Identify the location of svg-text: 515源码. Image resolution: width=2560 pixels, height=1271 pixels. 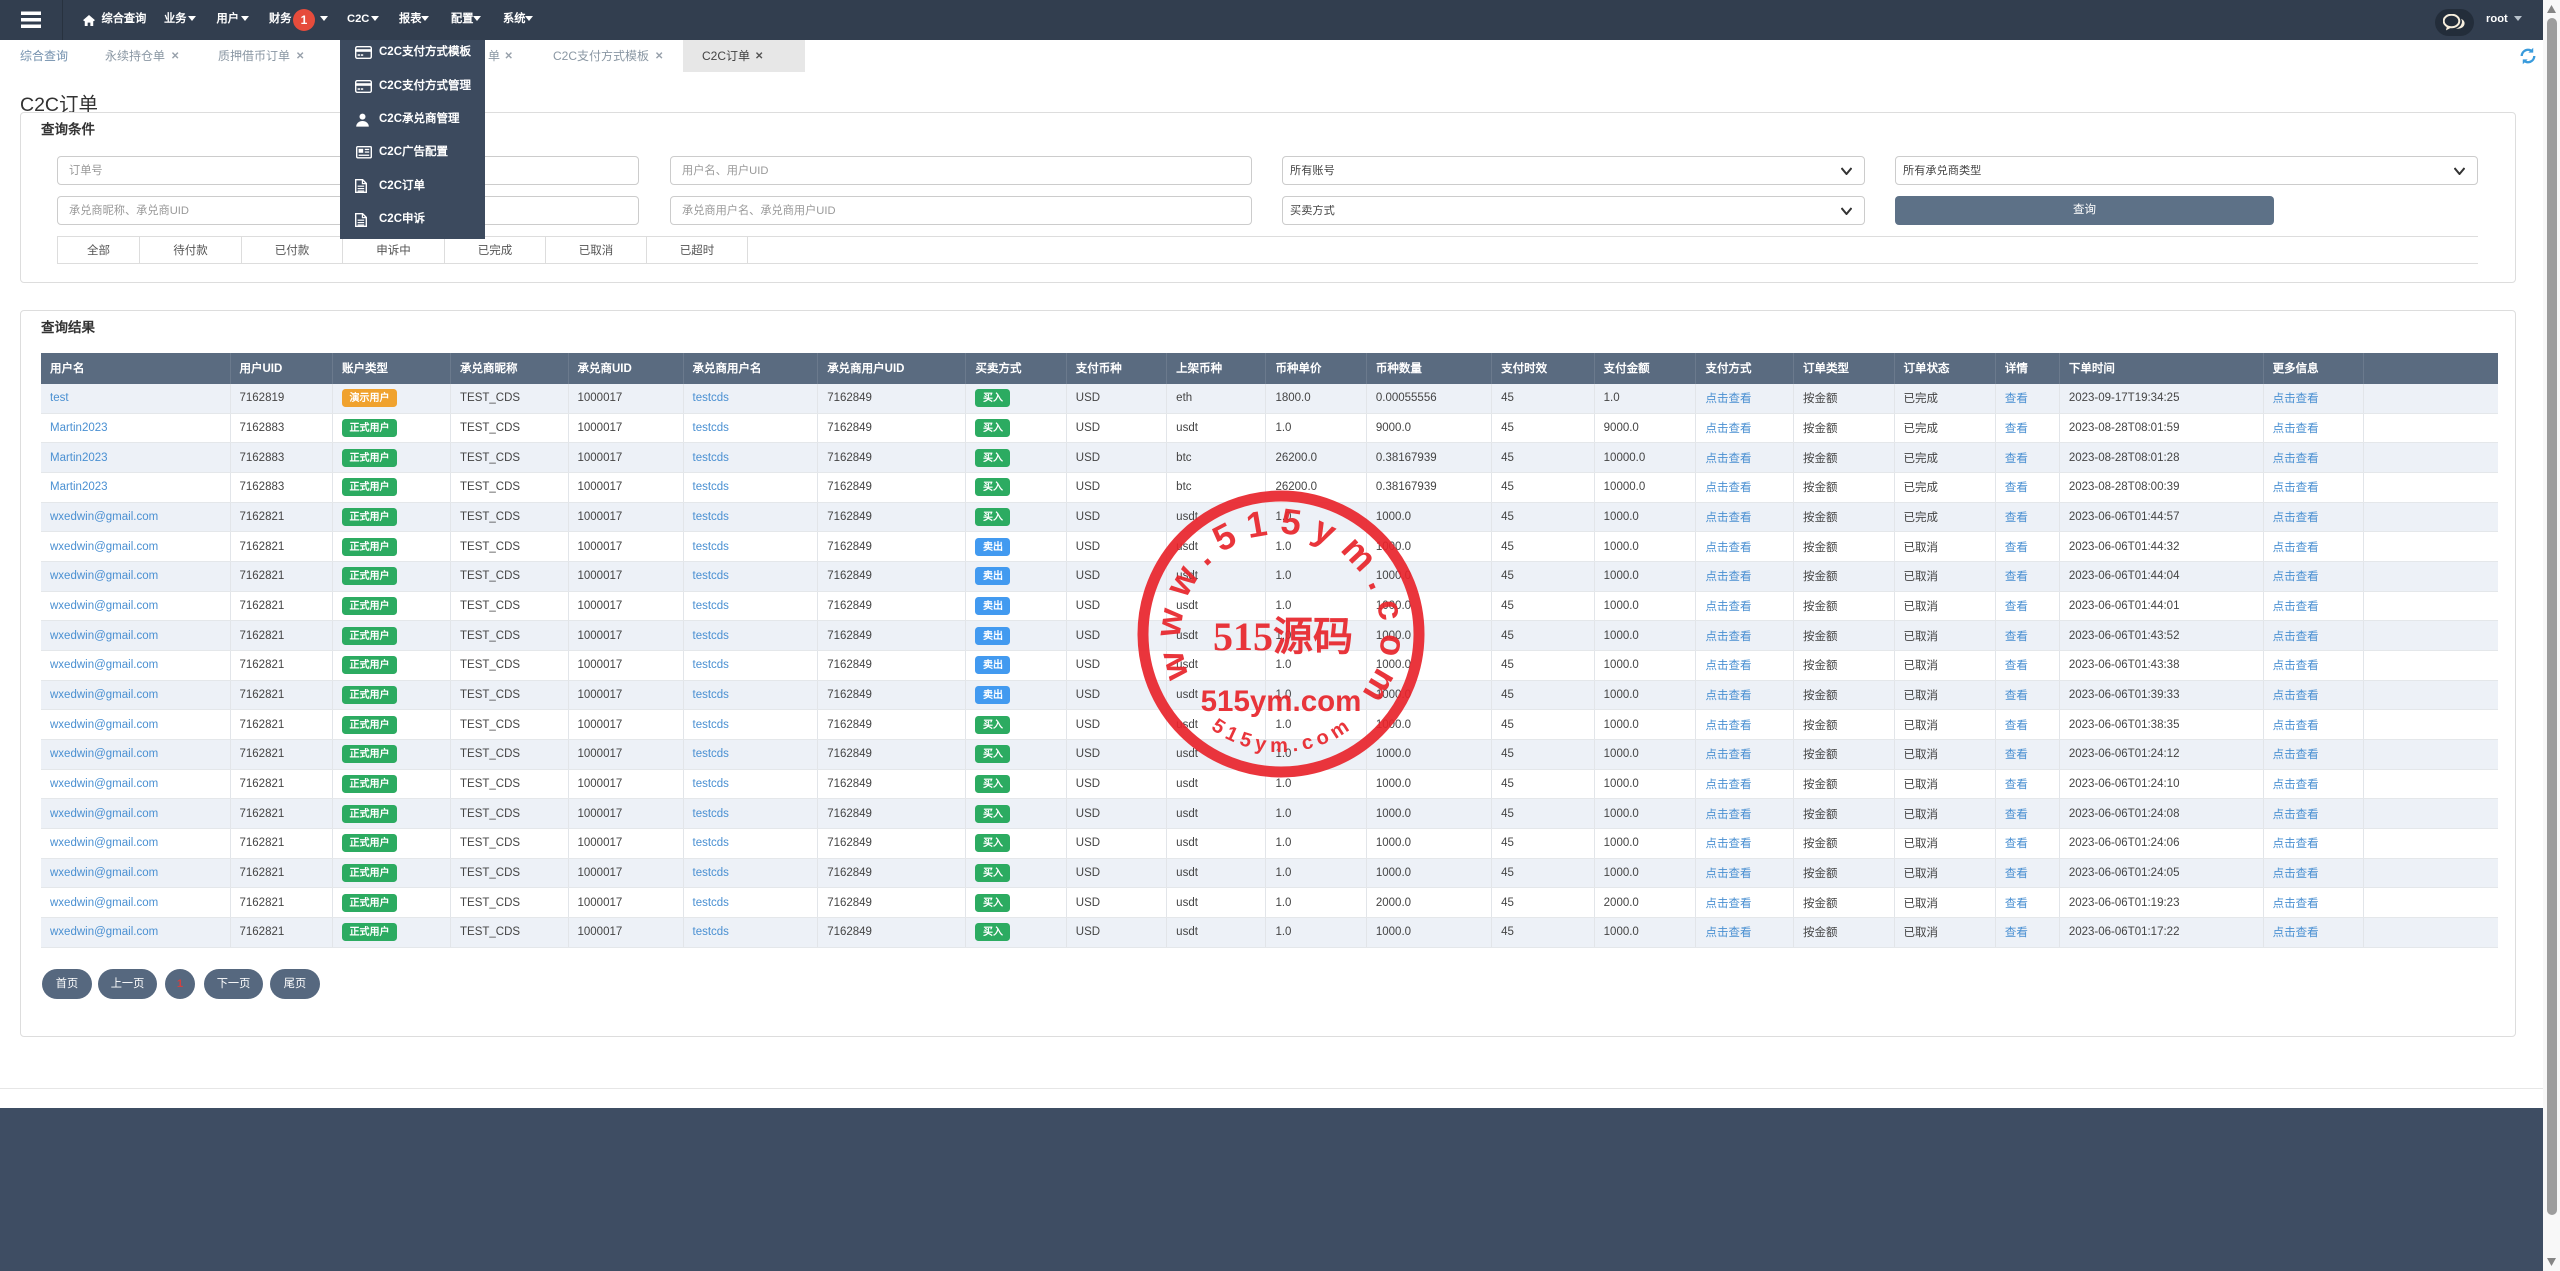
(1283, 636).